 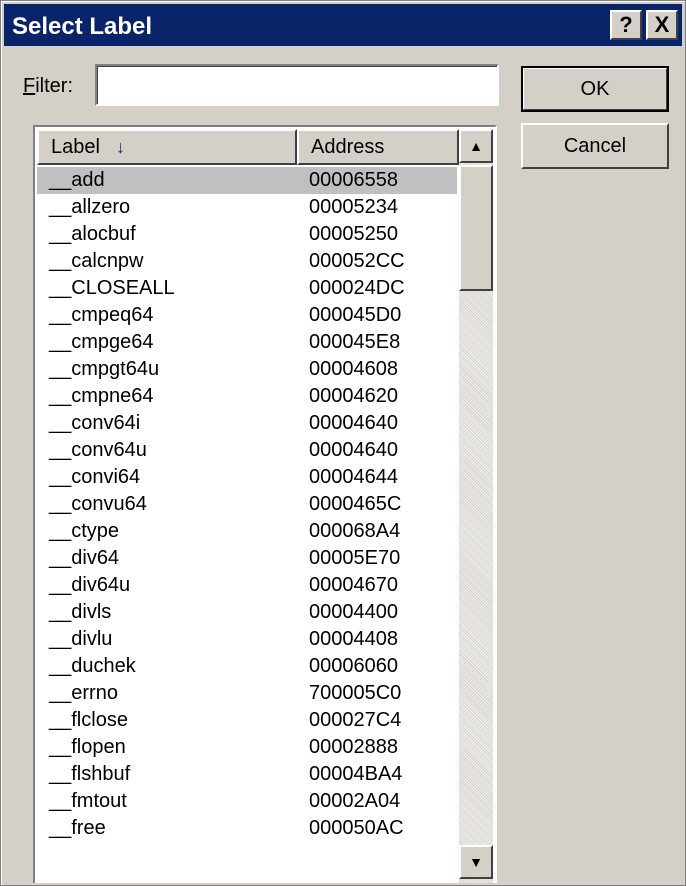 I want to click on address-cell: 00004408, so click(x=353, y=639).